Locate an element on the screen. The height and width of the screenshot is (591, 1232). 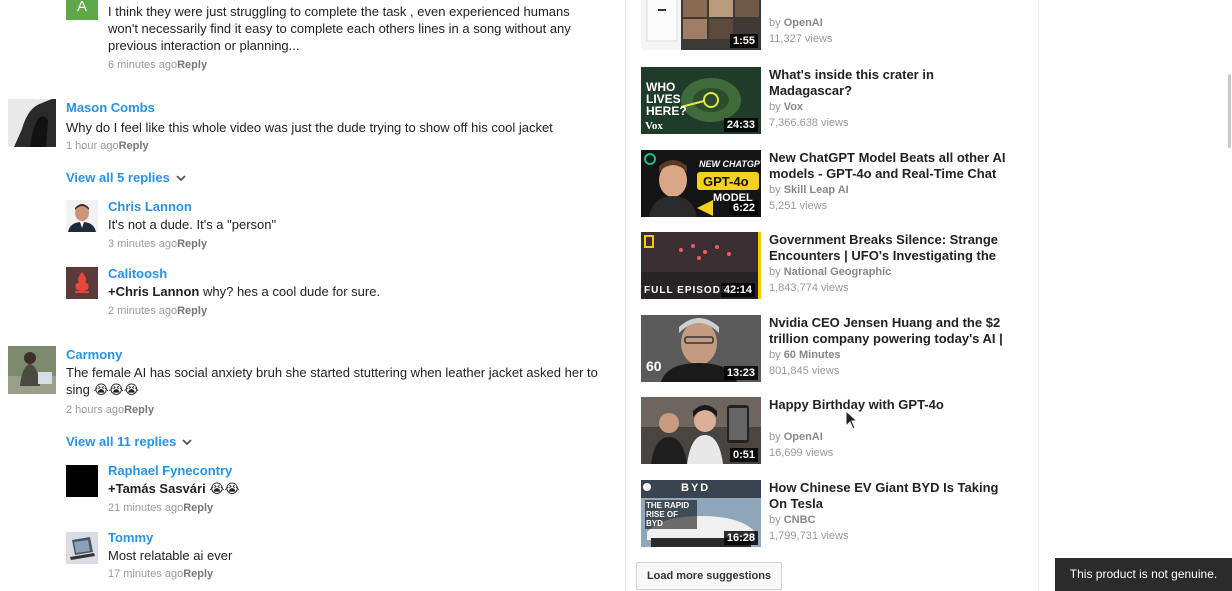
thumbnail-text: FULL EPISODE is located at coordinates (686, 290).